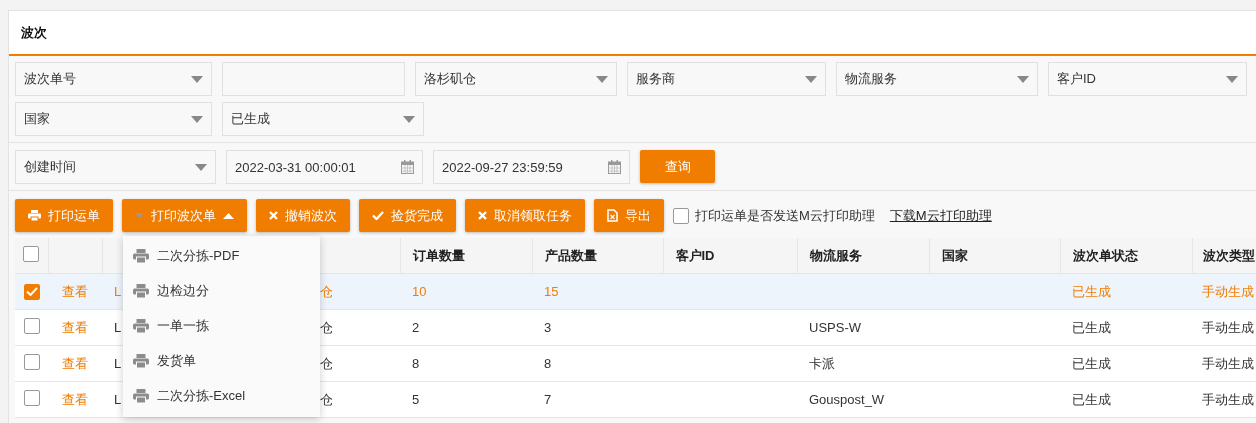 This screenshot has height=423, width=1256. I want to click on checkbox, so click(681, 215).